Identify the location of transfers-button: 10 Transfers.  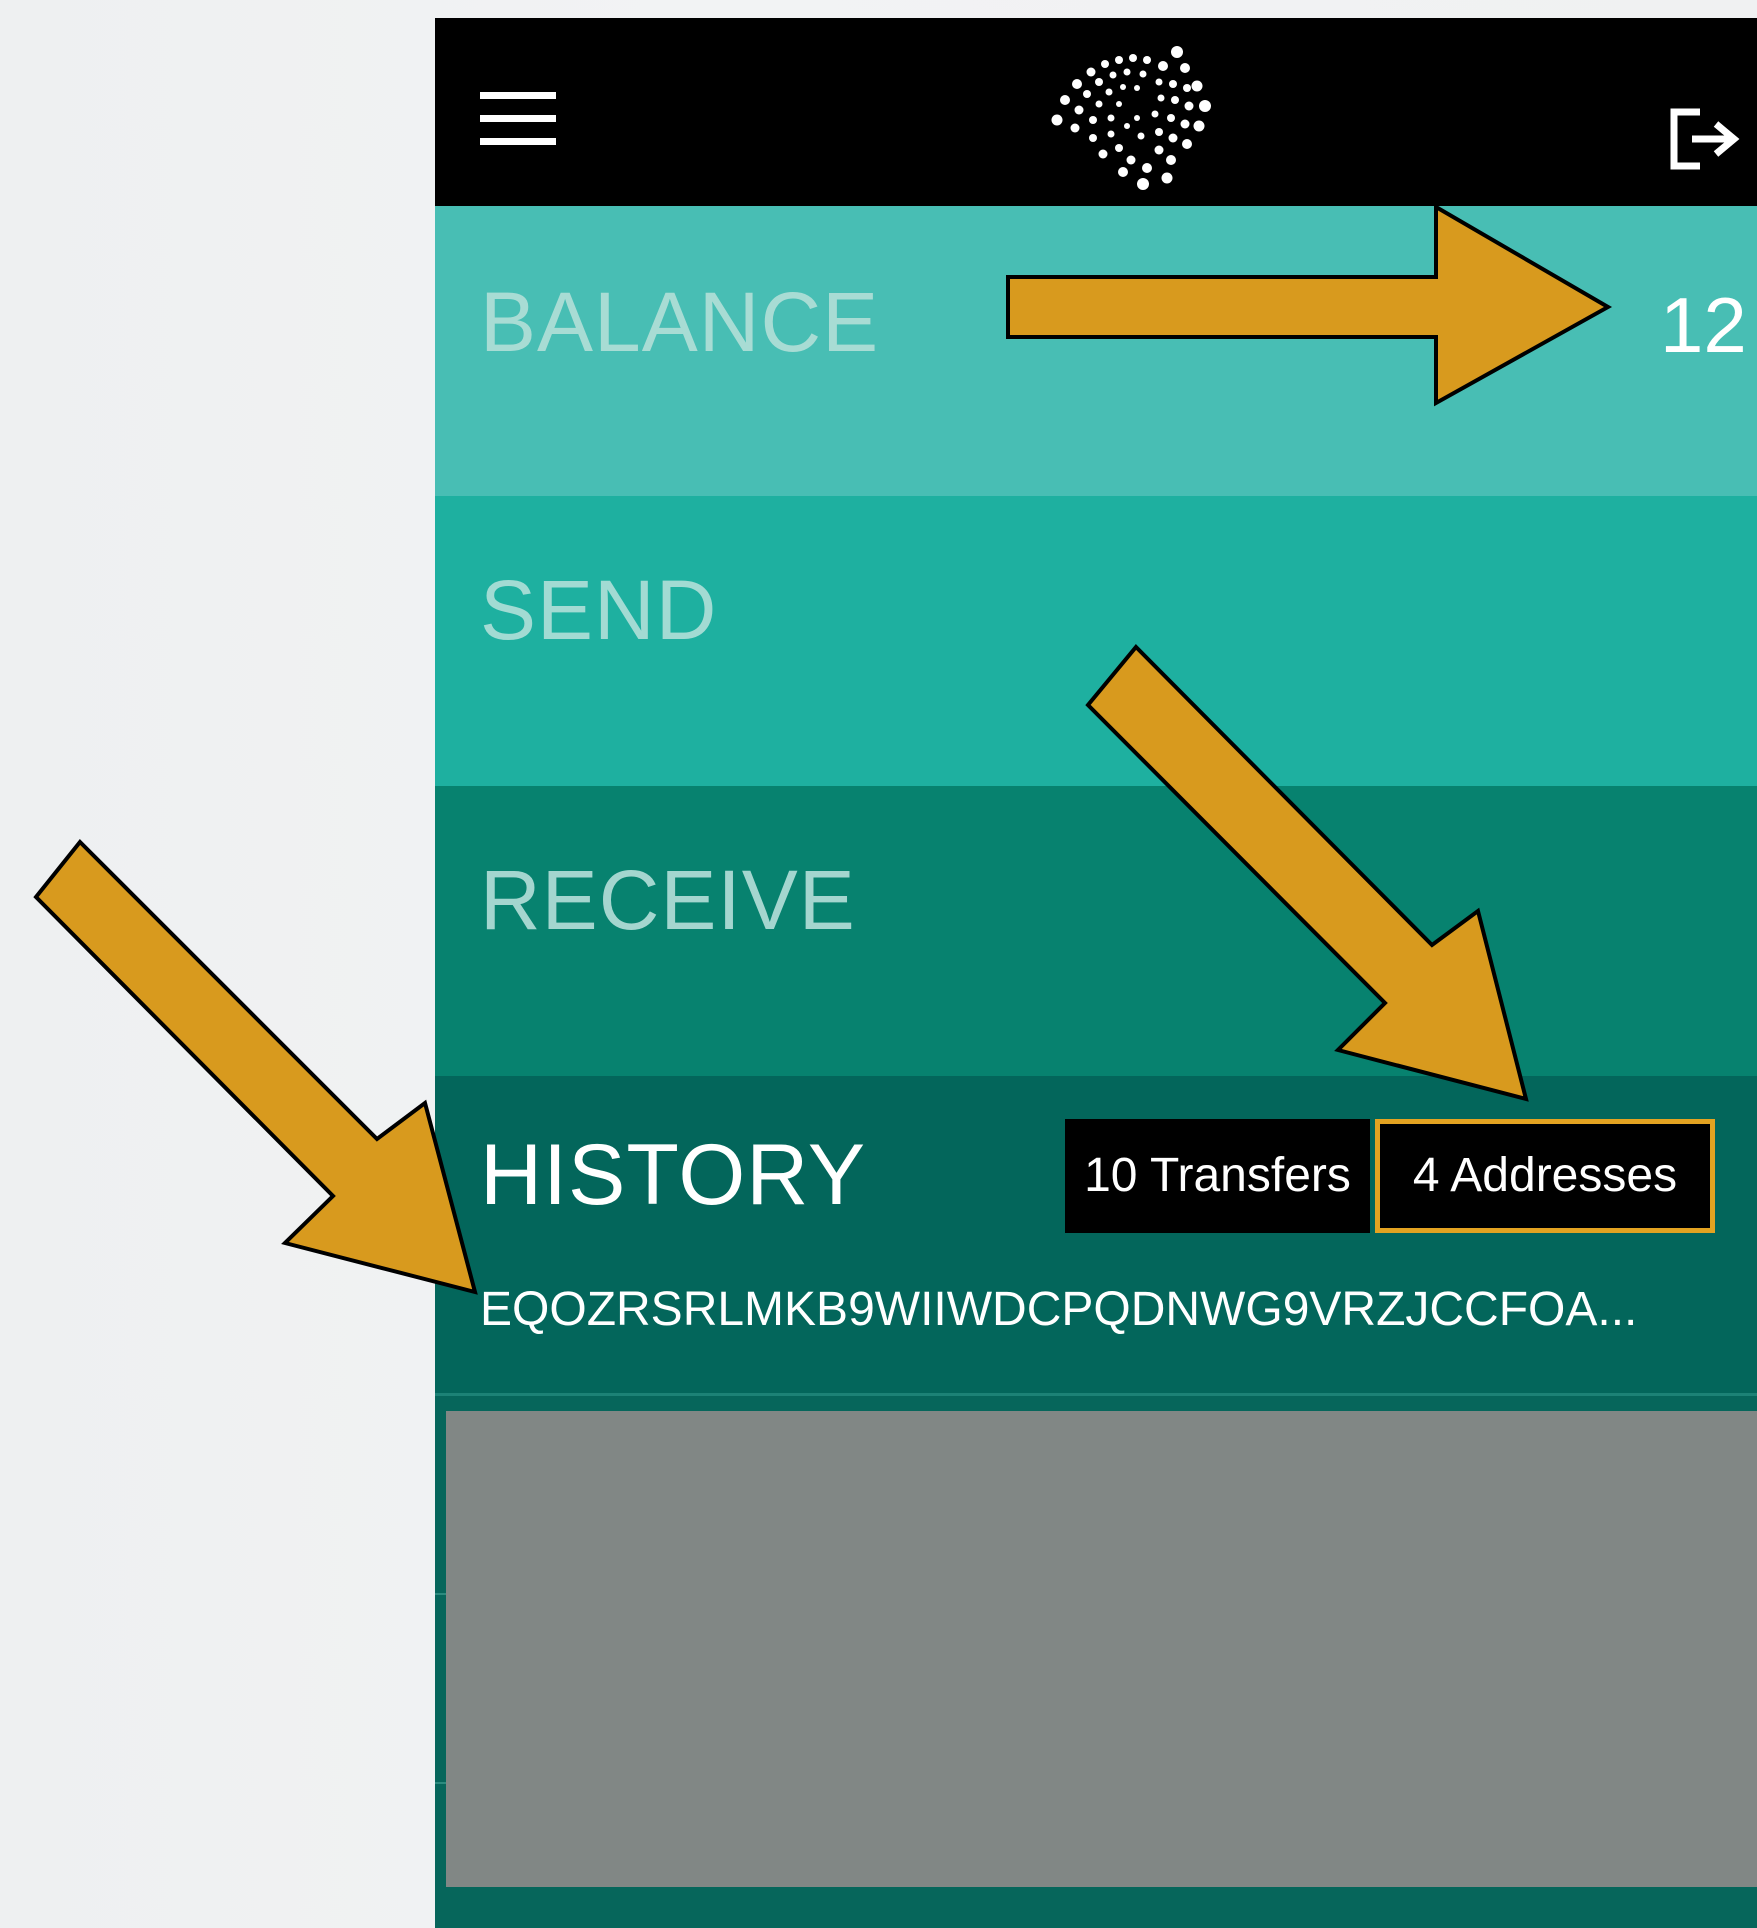
(1217, 1176).